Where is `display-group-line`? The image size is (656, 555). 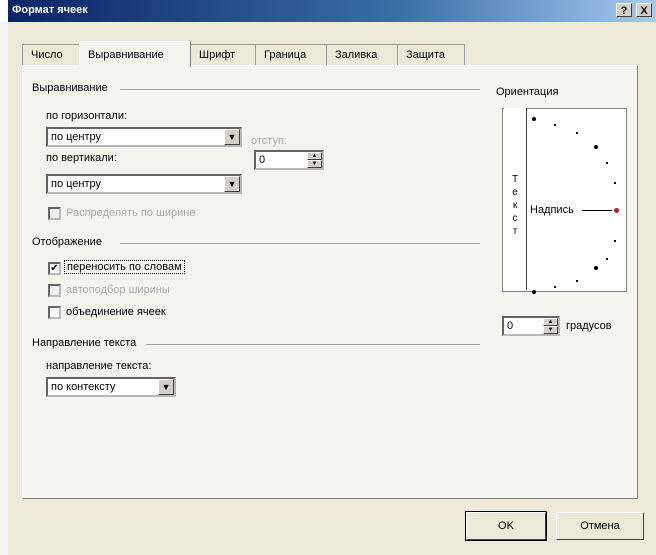 display-group-line is located at coordinates (300, 244).